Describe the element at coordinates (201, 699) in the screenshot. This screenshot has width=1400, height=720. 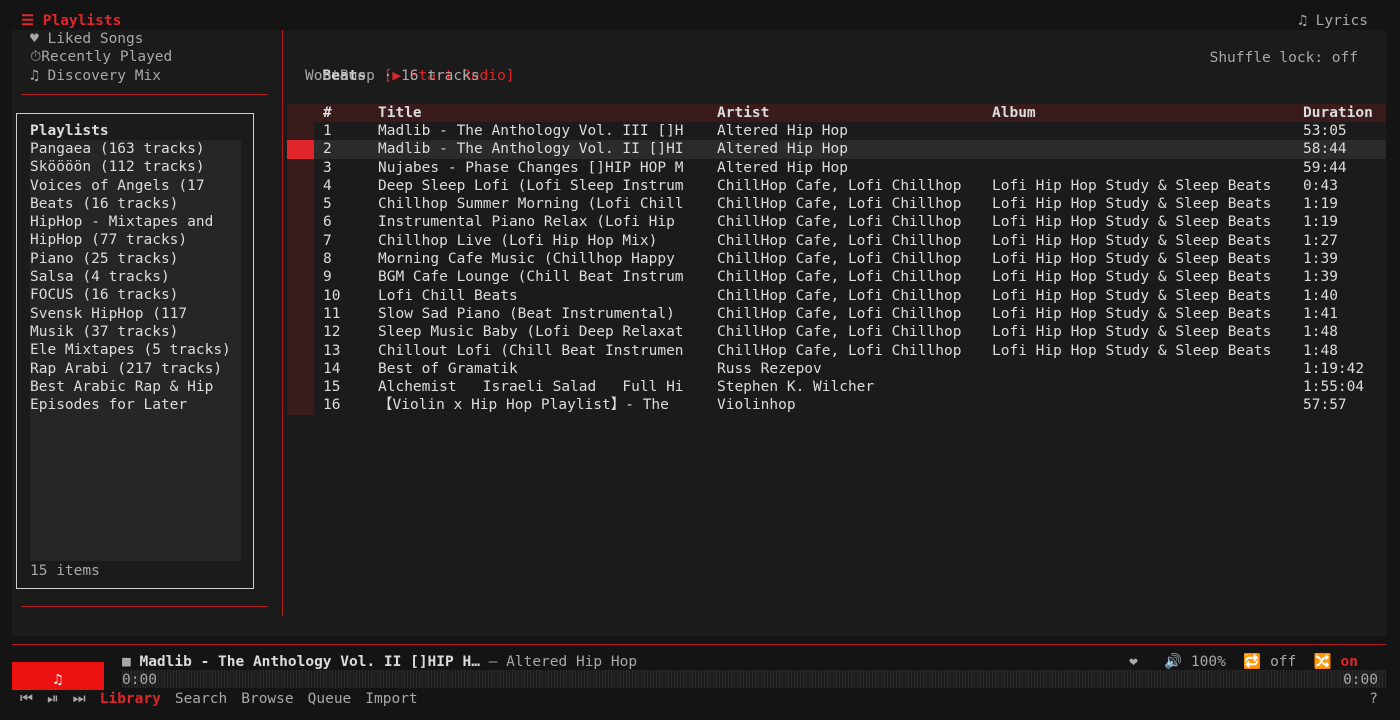
I see `tab-search: Search` at that location.